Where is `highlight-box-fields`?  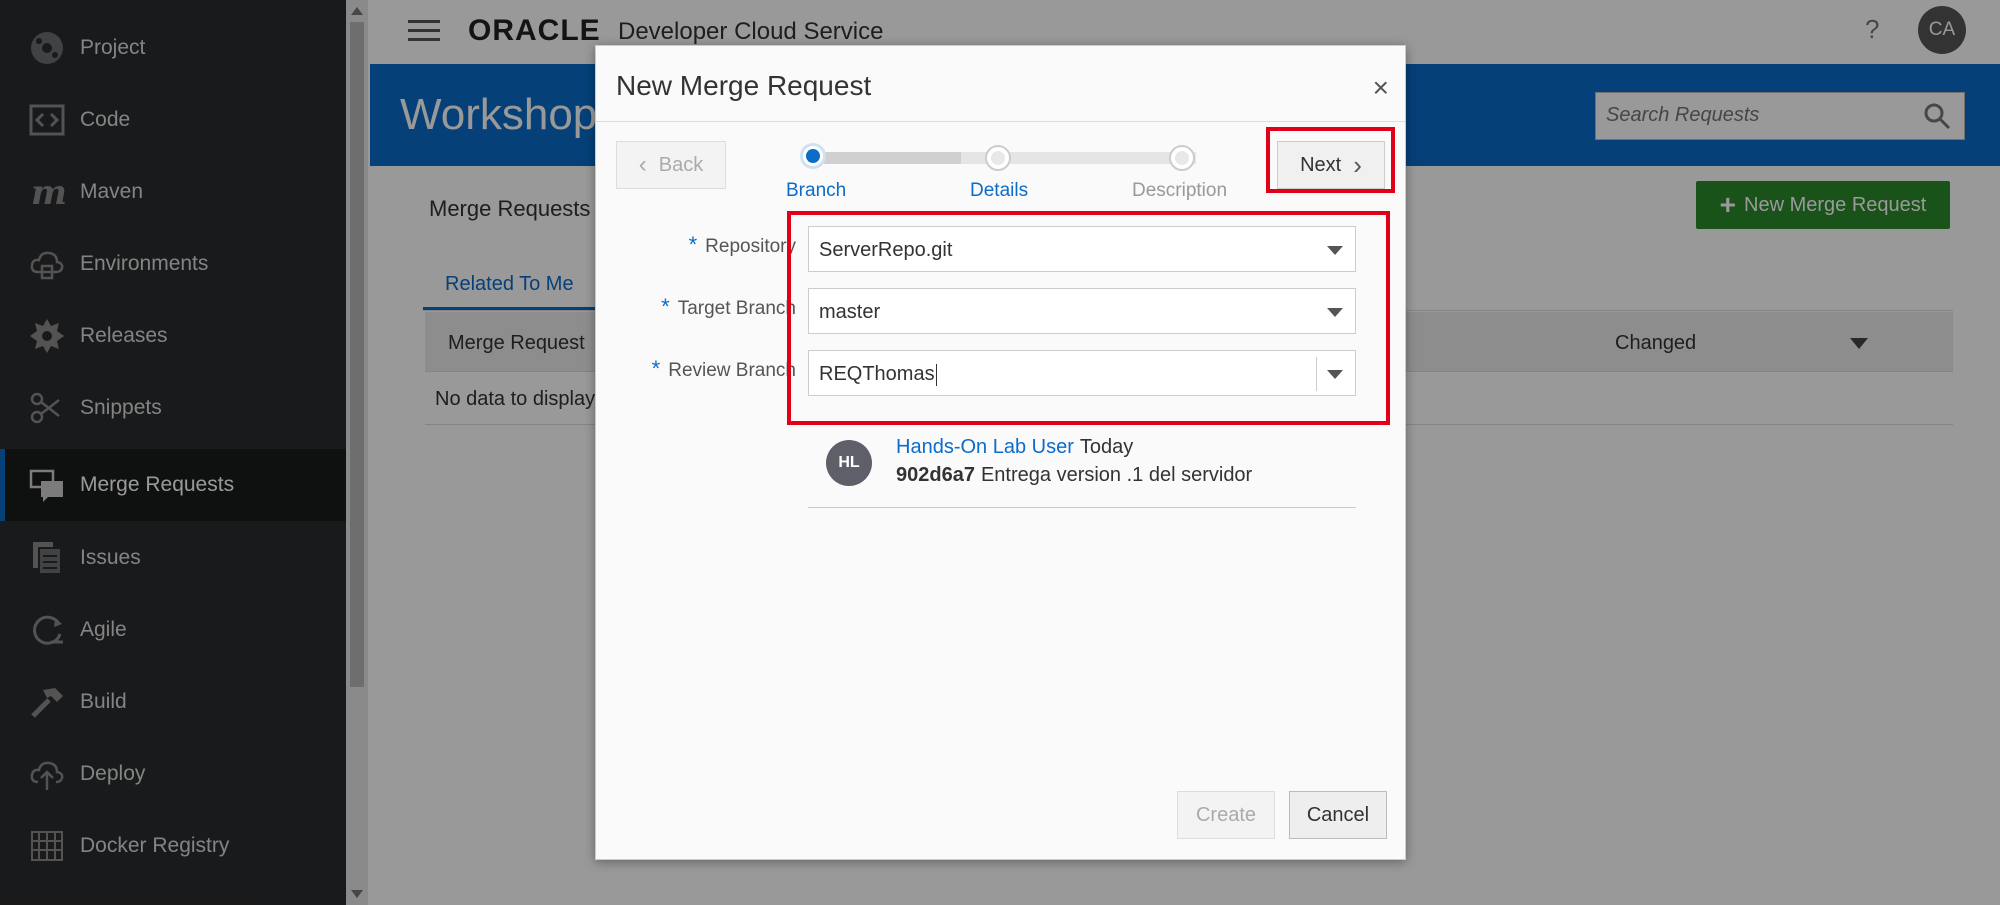 highlight-box-fields is located at coordinates (1088, 318).